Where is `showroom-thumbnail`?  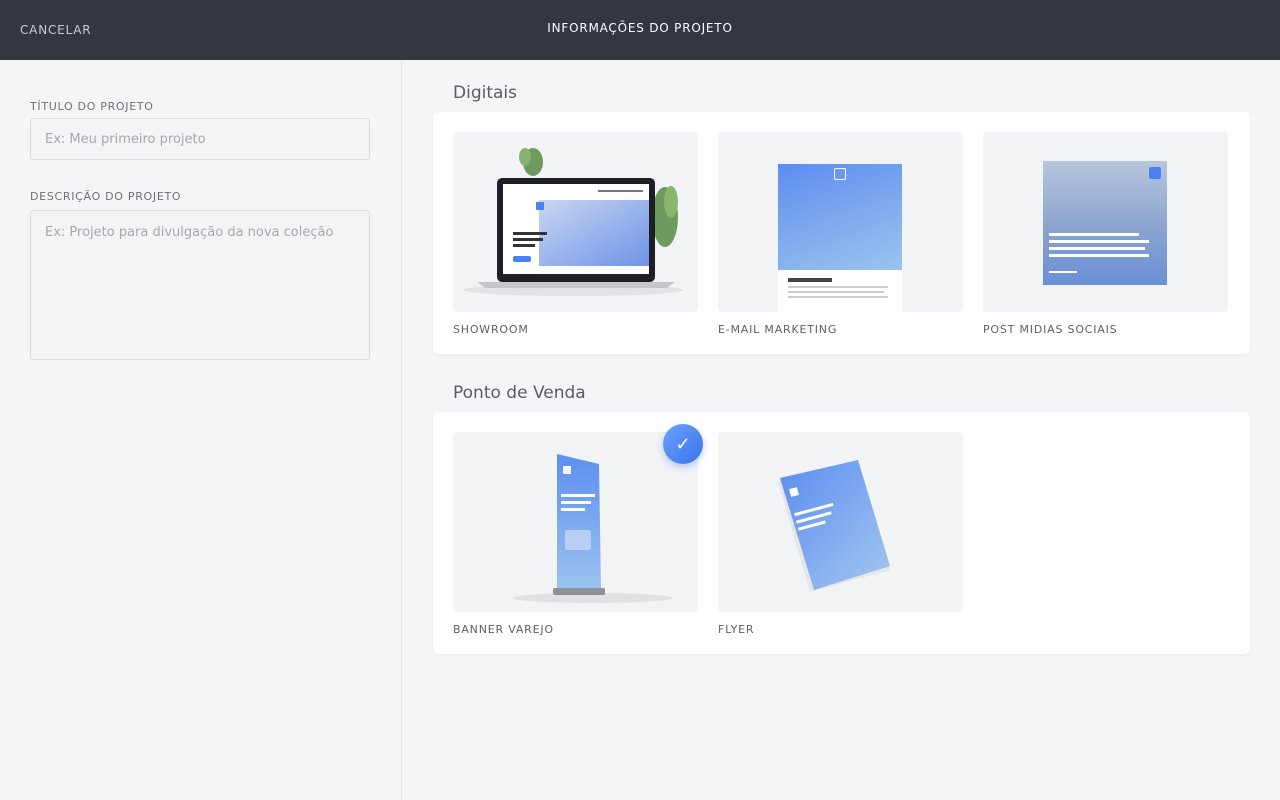
showroom-thumbnail is located at coordinates (575, 222).